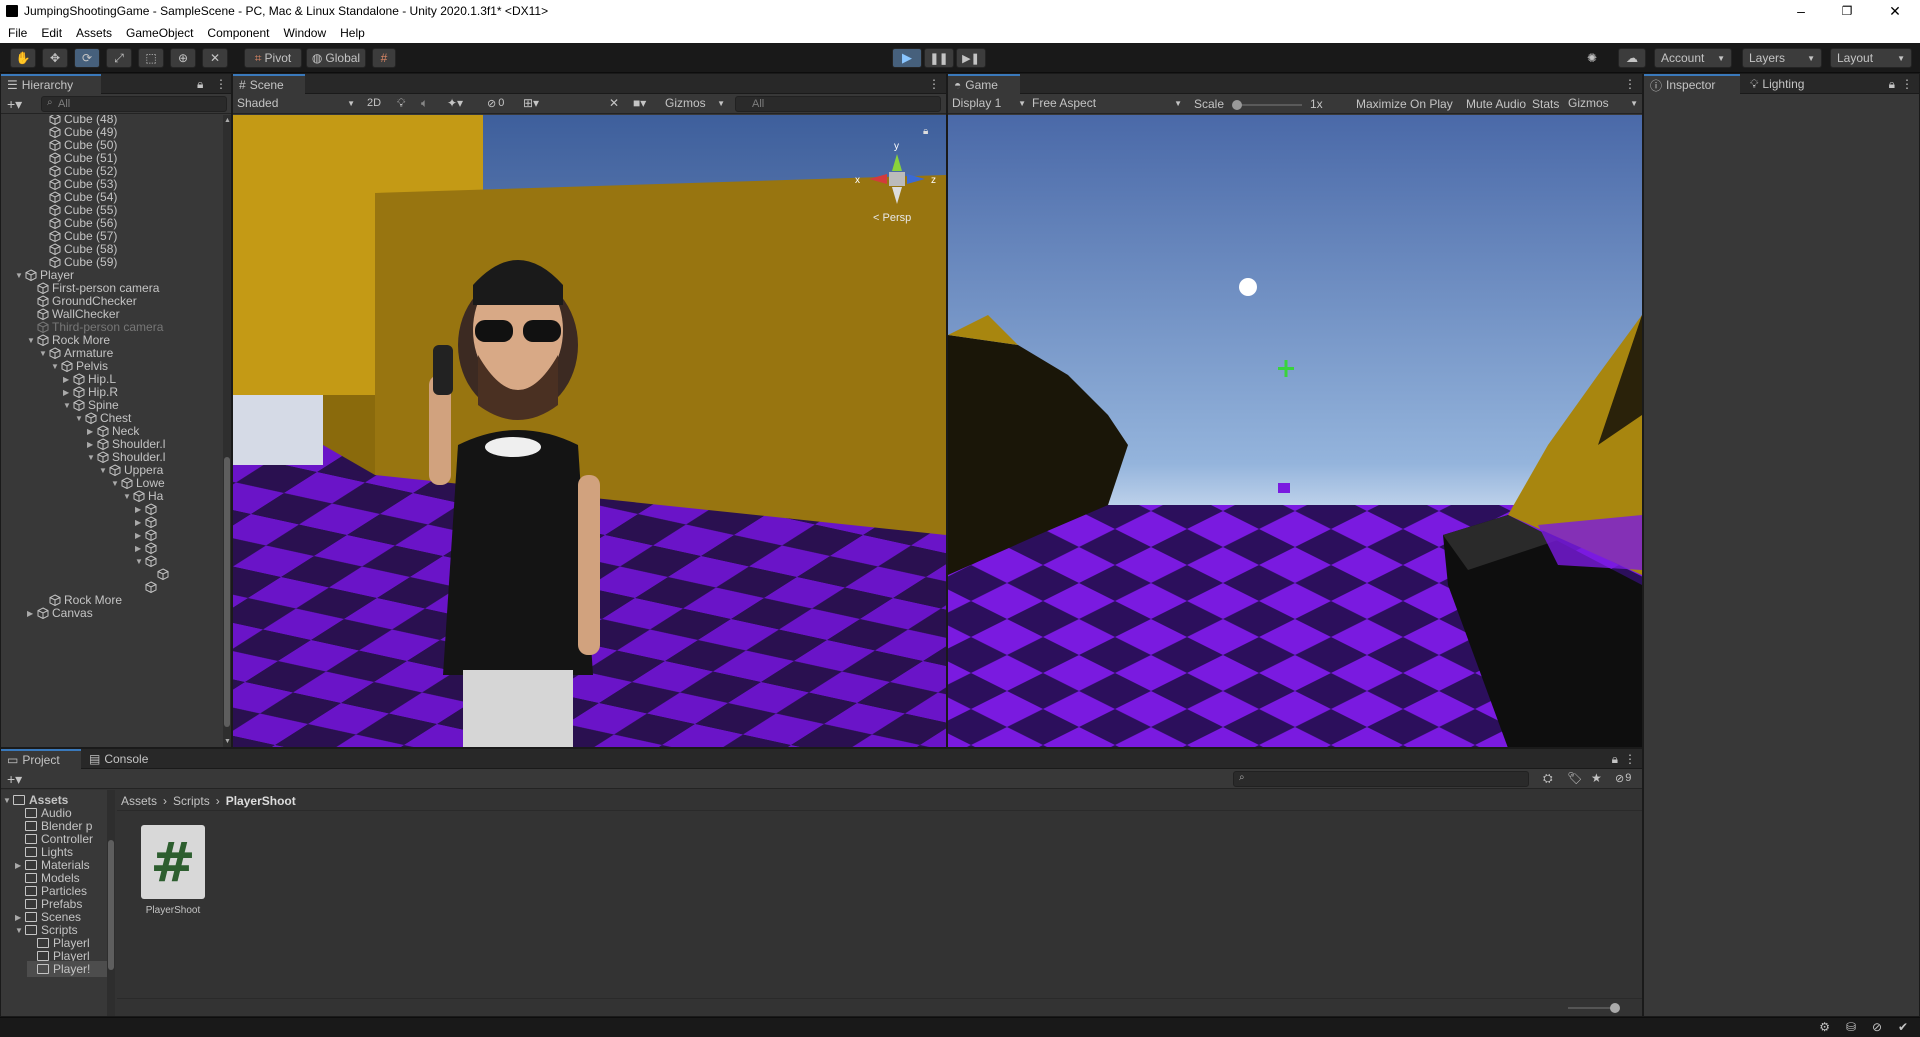 Image resolution: width=1920 pixels, height=1037 pixels. Describe the element at coordinates (1871, 58) in the screenshot. I see `layout-dropdown: Layout ▼` at that location.